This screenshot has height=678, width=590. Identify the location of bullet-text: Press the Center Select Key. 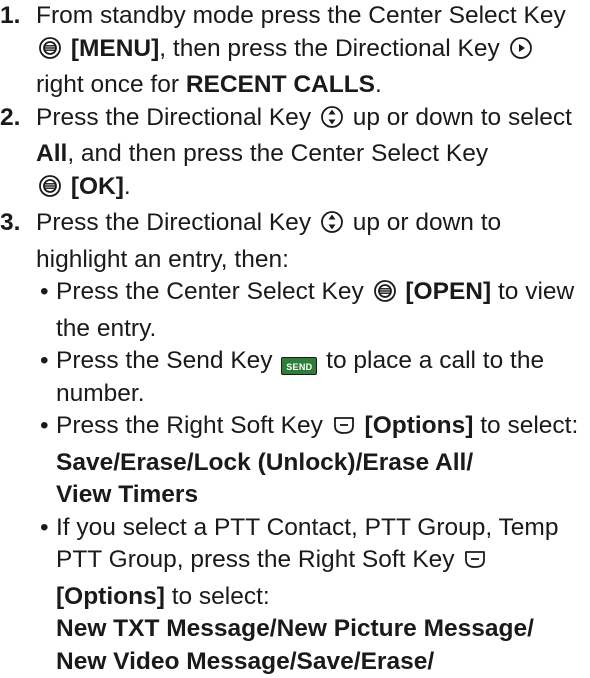
(210, 291).